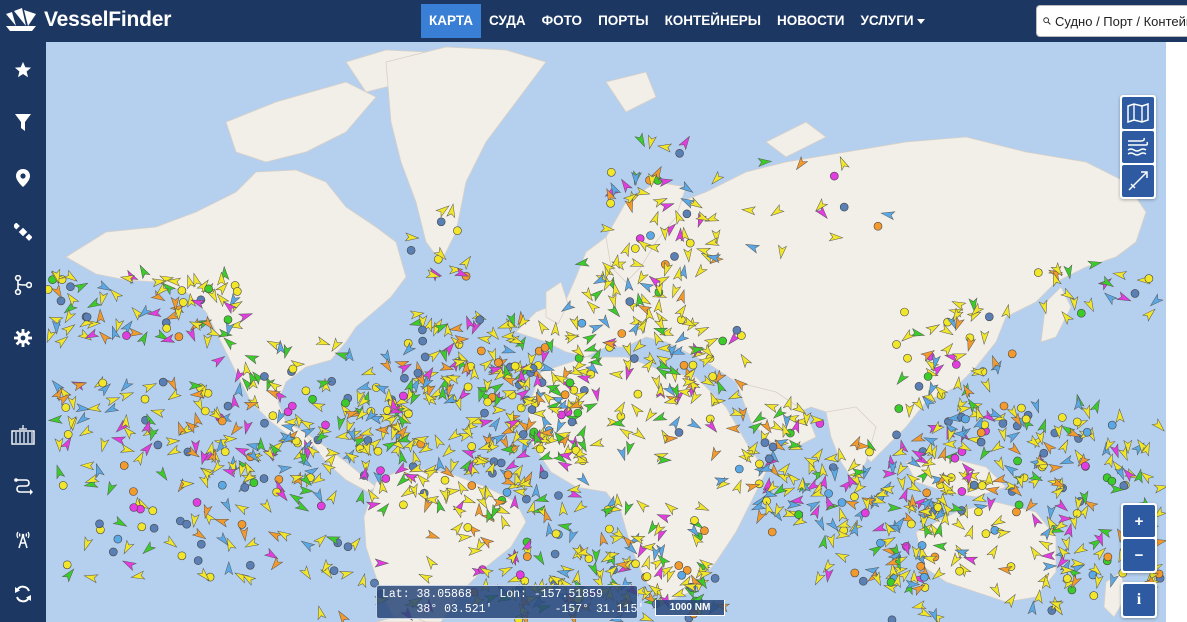 This screenshot has width=1187, height=622. I want to click on port-calls-button, so click(23, 435).